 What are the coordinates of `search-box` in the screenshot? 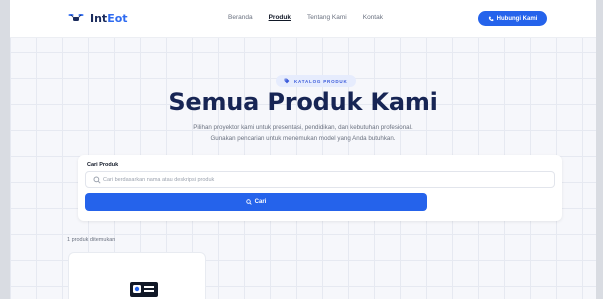 It's located at (320, 179).